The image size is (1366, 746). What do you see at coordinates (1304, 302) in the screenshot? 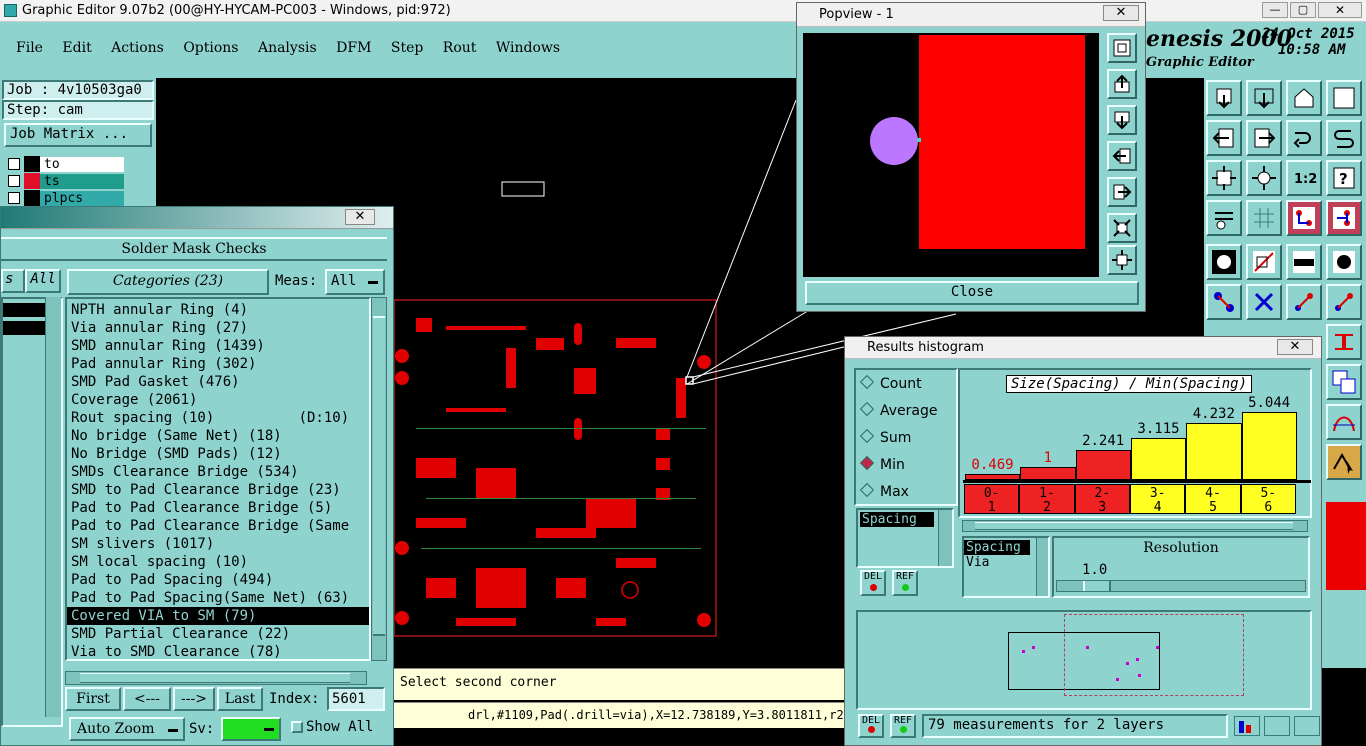
I see `line-icon` at bounding box center [1304, 302].